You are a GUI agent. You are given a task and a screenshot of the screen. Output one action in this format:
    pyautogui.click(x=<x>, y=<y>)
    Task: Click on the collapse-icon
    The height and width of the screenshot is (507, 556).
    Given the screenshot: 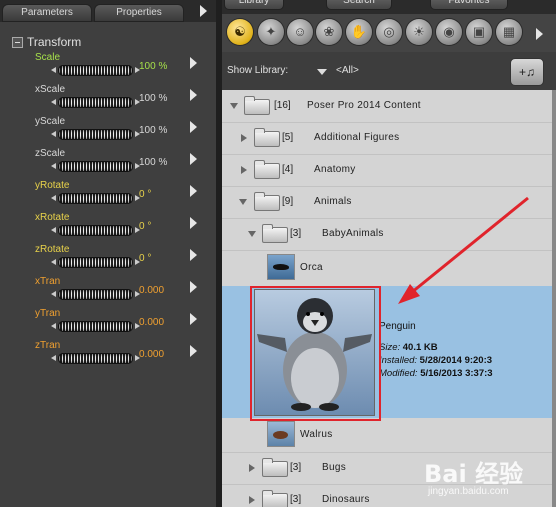 What is the action you would take?
    pyautogui.click(x=17, y=43)
    